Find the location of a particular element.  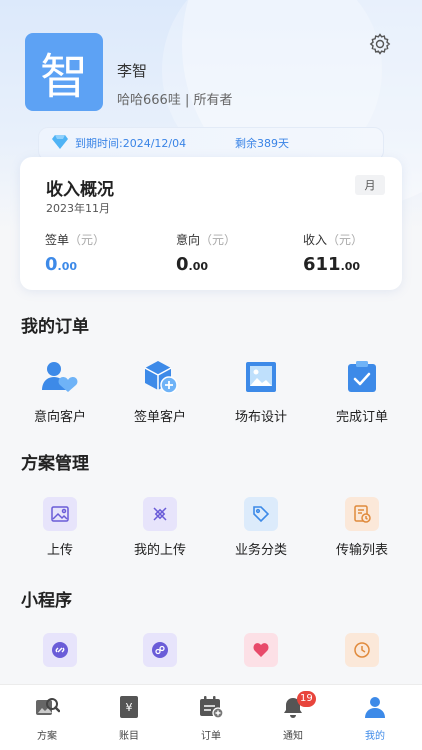

tab-notify: 19 通知 is located at coordinates (293, 716).